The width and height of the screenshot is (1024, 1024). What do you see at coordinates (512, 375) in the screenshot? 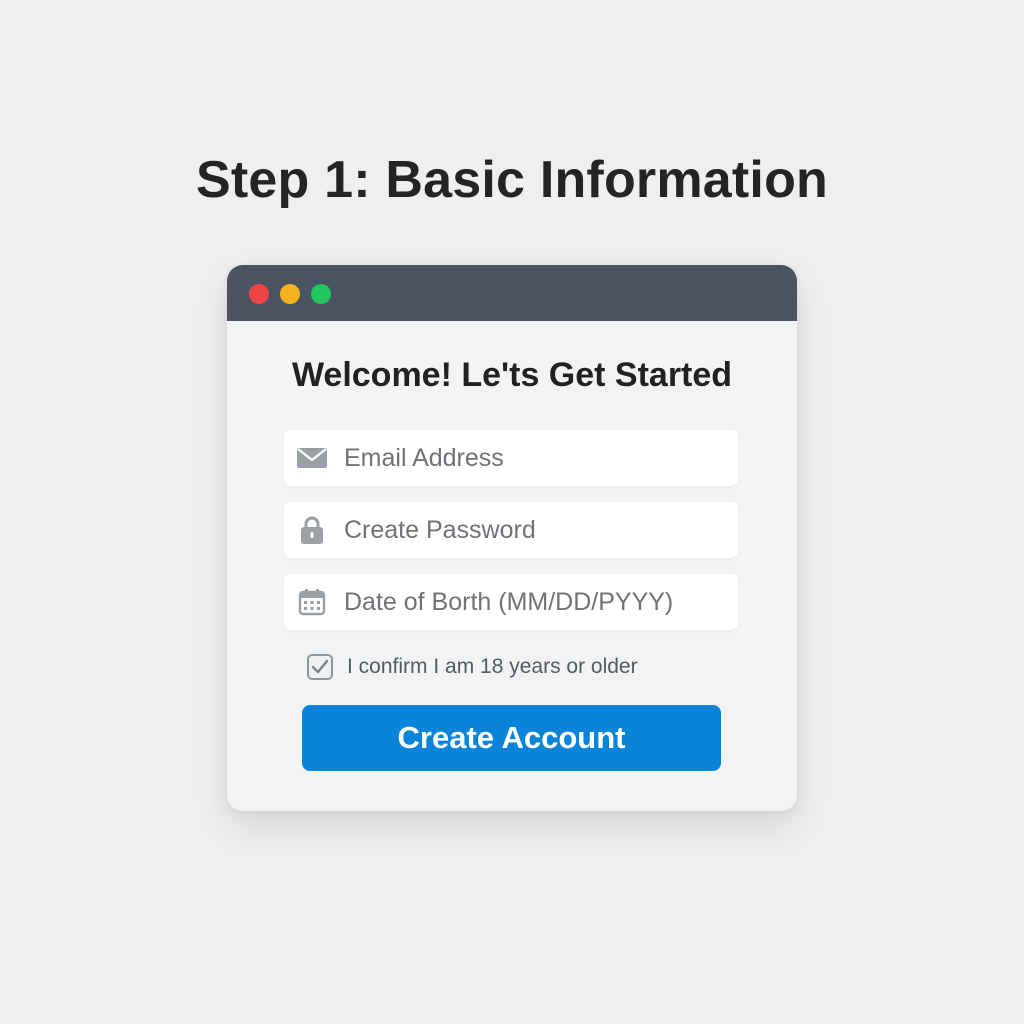
I see `form-heading: Welcome! Le'ts Get Started` at bounding box center [512, 375].